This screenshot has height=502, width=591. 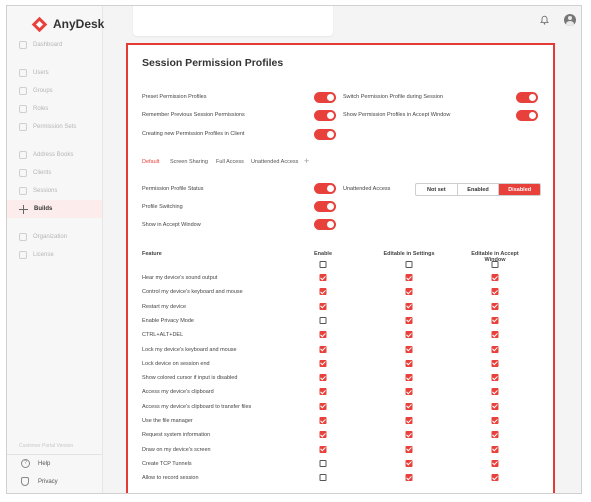 I want to click on sidebar-item-address-books: Address Books, so click(x=54, y=155).